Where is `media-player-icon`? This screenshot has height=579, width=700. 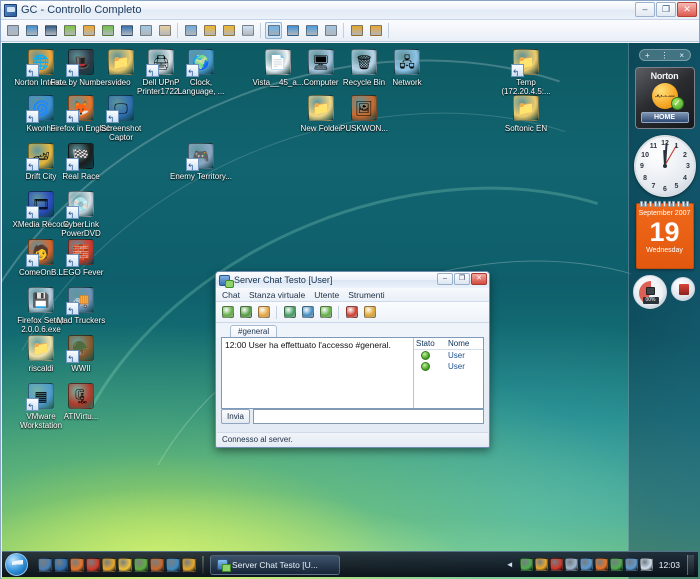
media-player-icon is located at coordinates (109, 564).